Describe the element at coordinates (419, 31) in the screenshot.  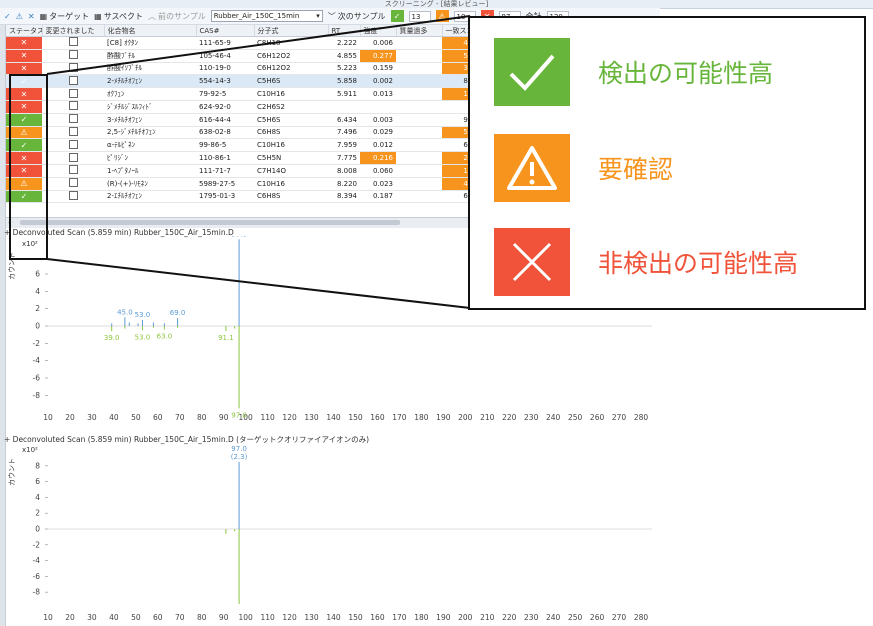
I see `column-header: 質量過多` at that location.